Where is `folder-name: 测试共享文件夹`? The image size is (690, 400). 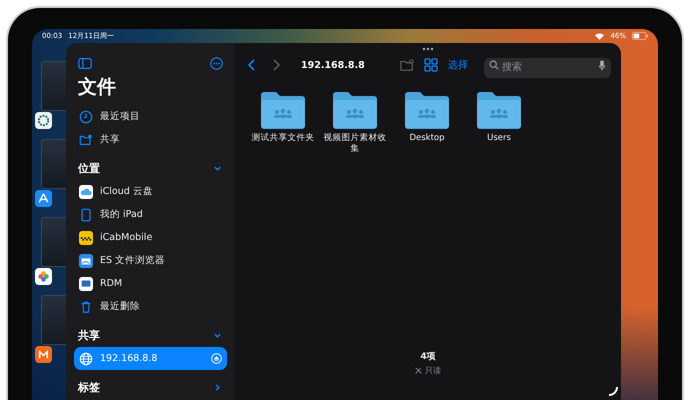 folder-name: 测试共享文件夹 is located at coordinates (283, 138).